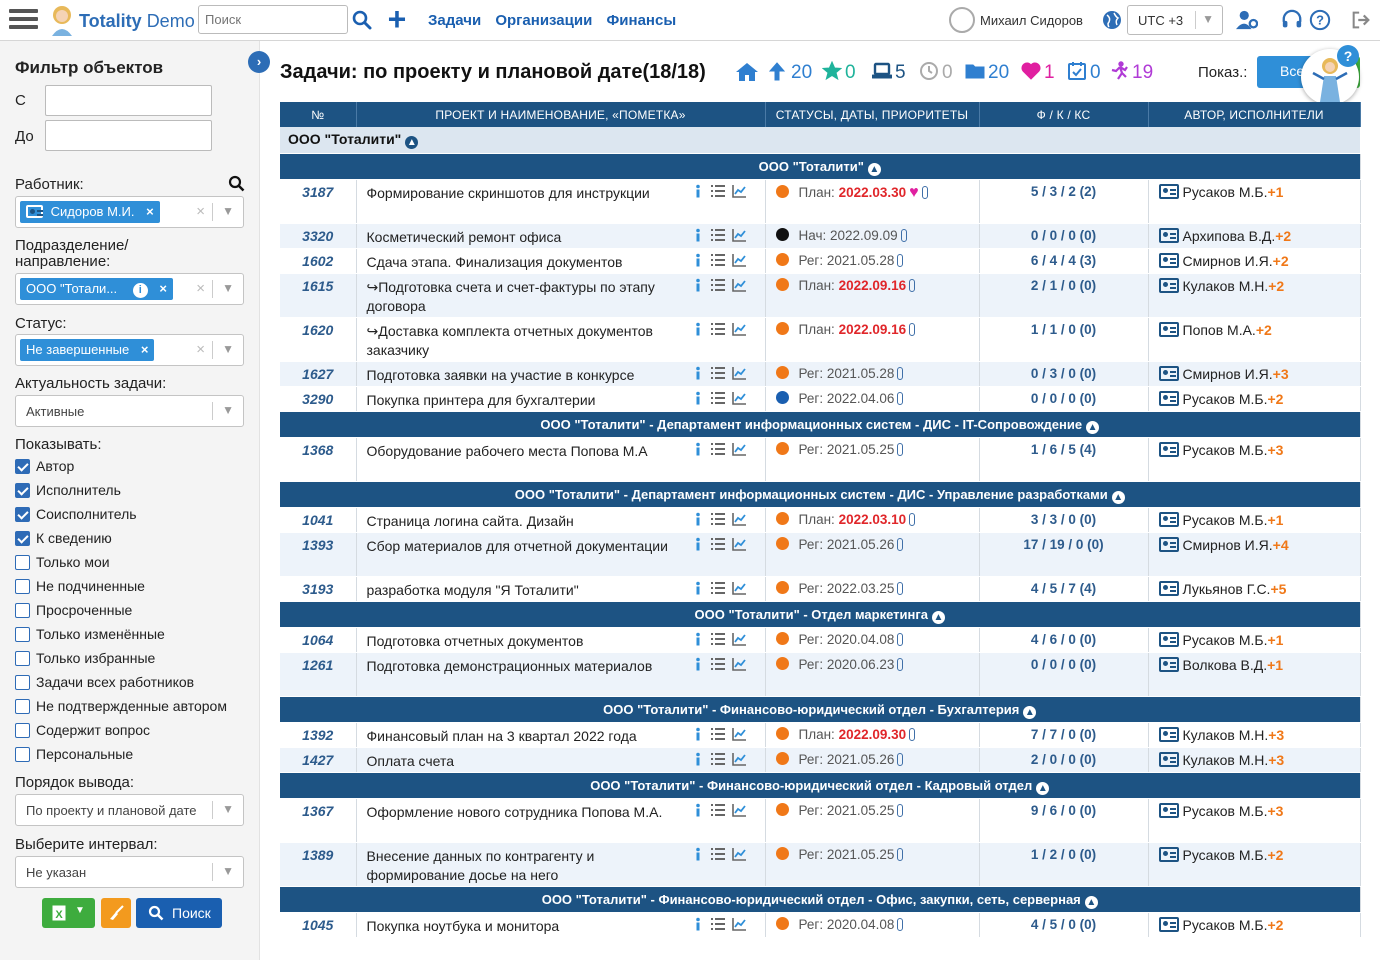  What do you see at coordinates (1063, 260) in the screenshot?
I see `task-fkks: 6 / 4 / 4 (3)` at bounding box center [1063, 260].